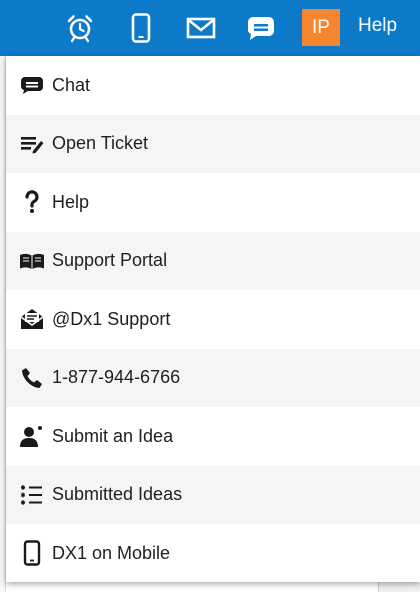 The image size is (420, 592). What do you see at coordinates (213, 260) in the screenshot?
I see `menu-item-support-portal: Support Portal` at bounding box center [213, 260].